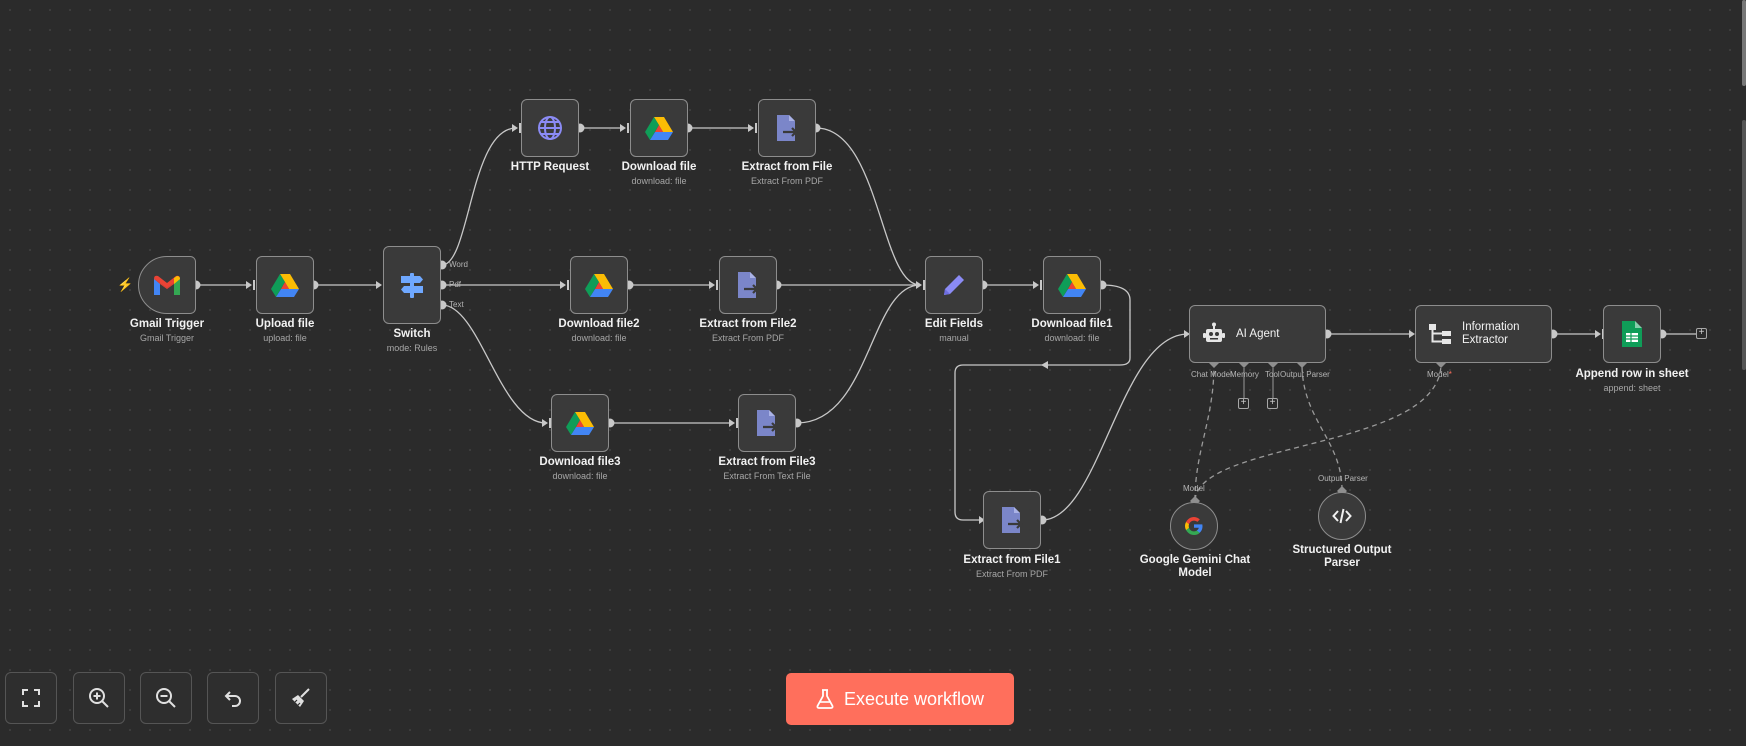 This screenshot has width=1746, height=746. Describe the element at coordinates (456, 304) in the screenshot. I see `switch-output-text: Text` at that location.